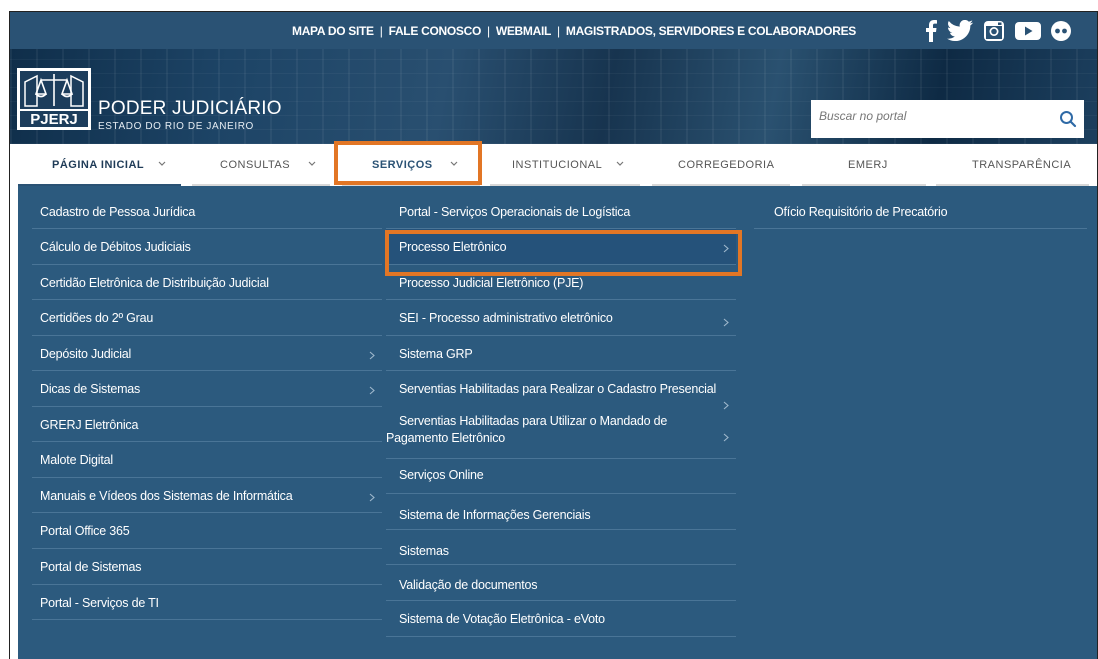 The height and width of the screenshot is (659, 1098). What do you see at coordinates (491, 283) in the screenshot?
I see `menu-item-label: Processo Judicial Eletrônico (PJE)` at bounding box center [491, 283].